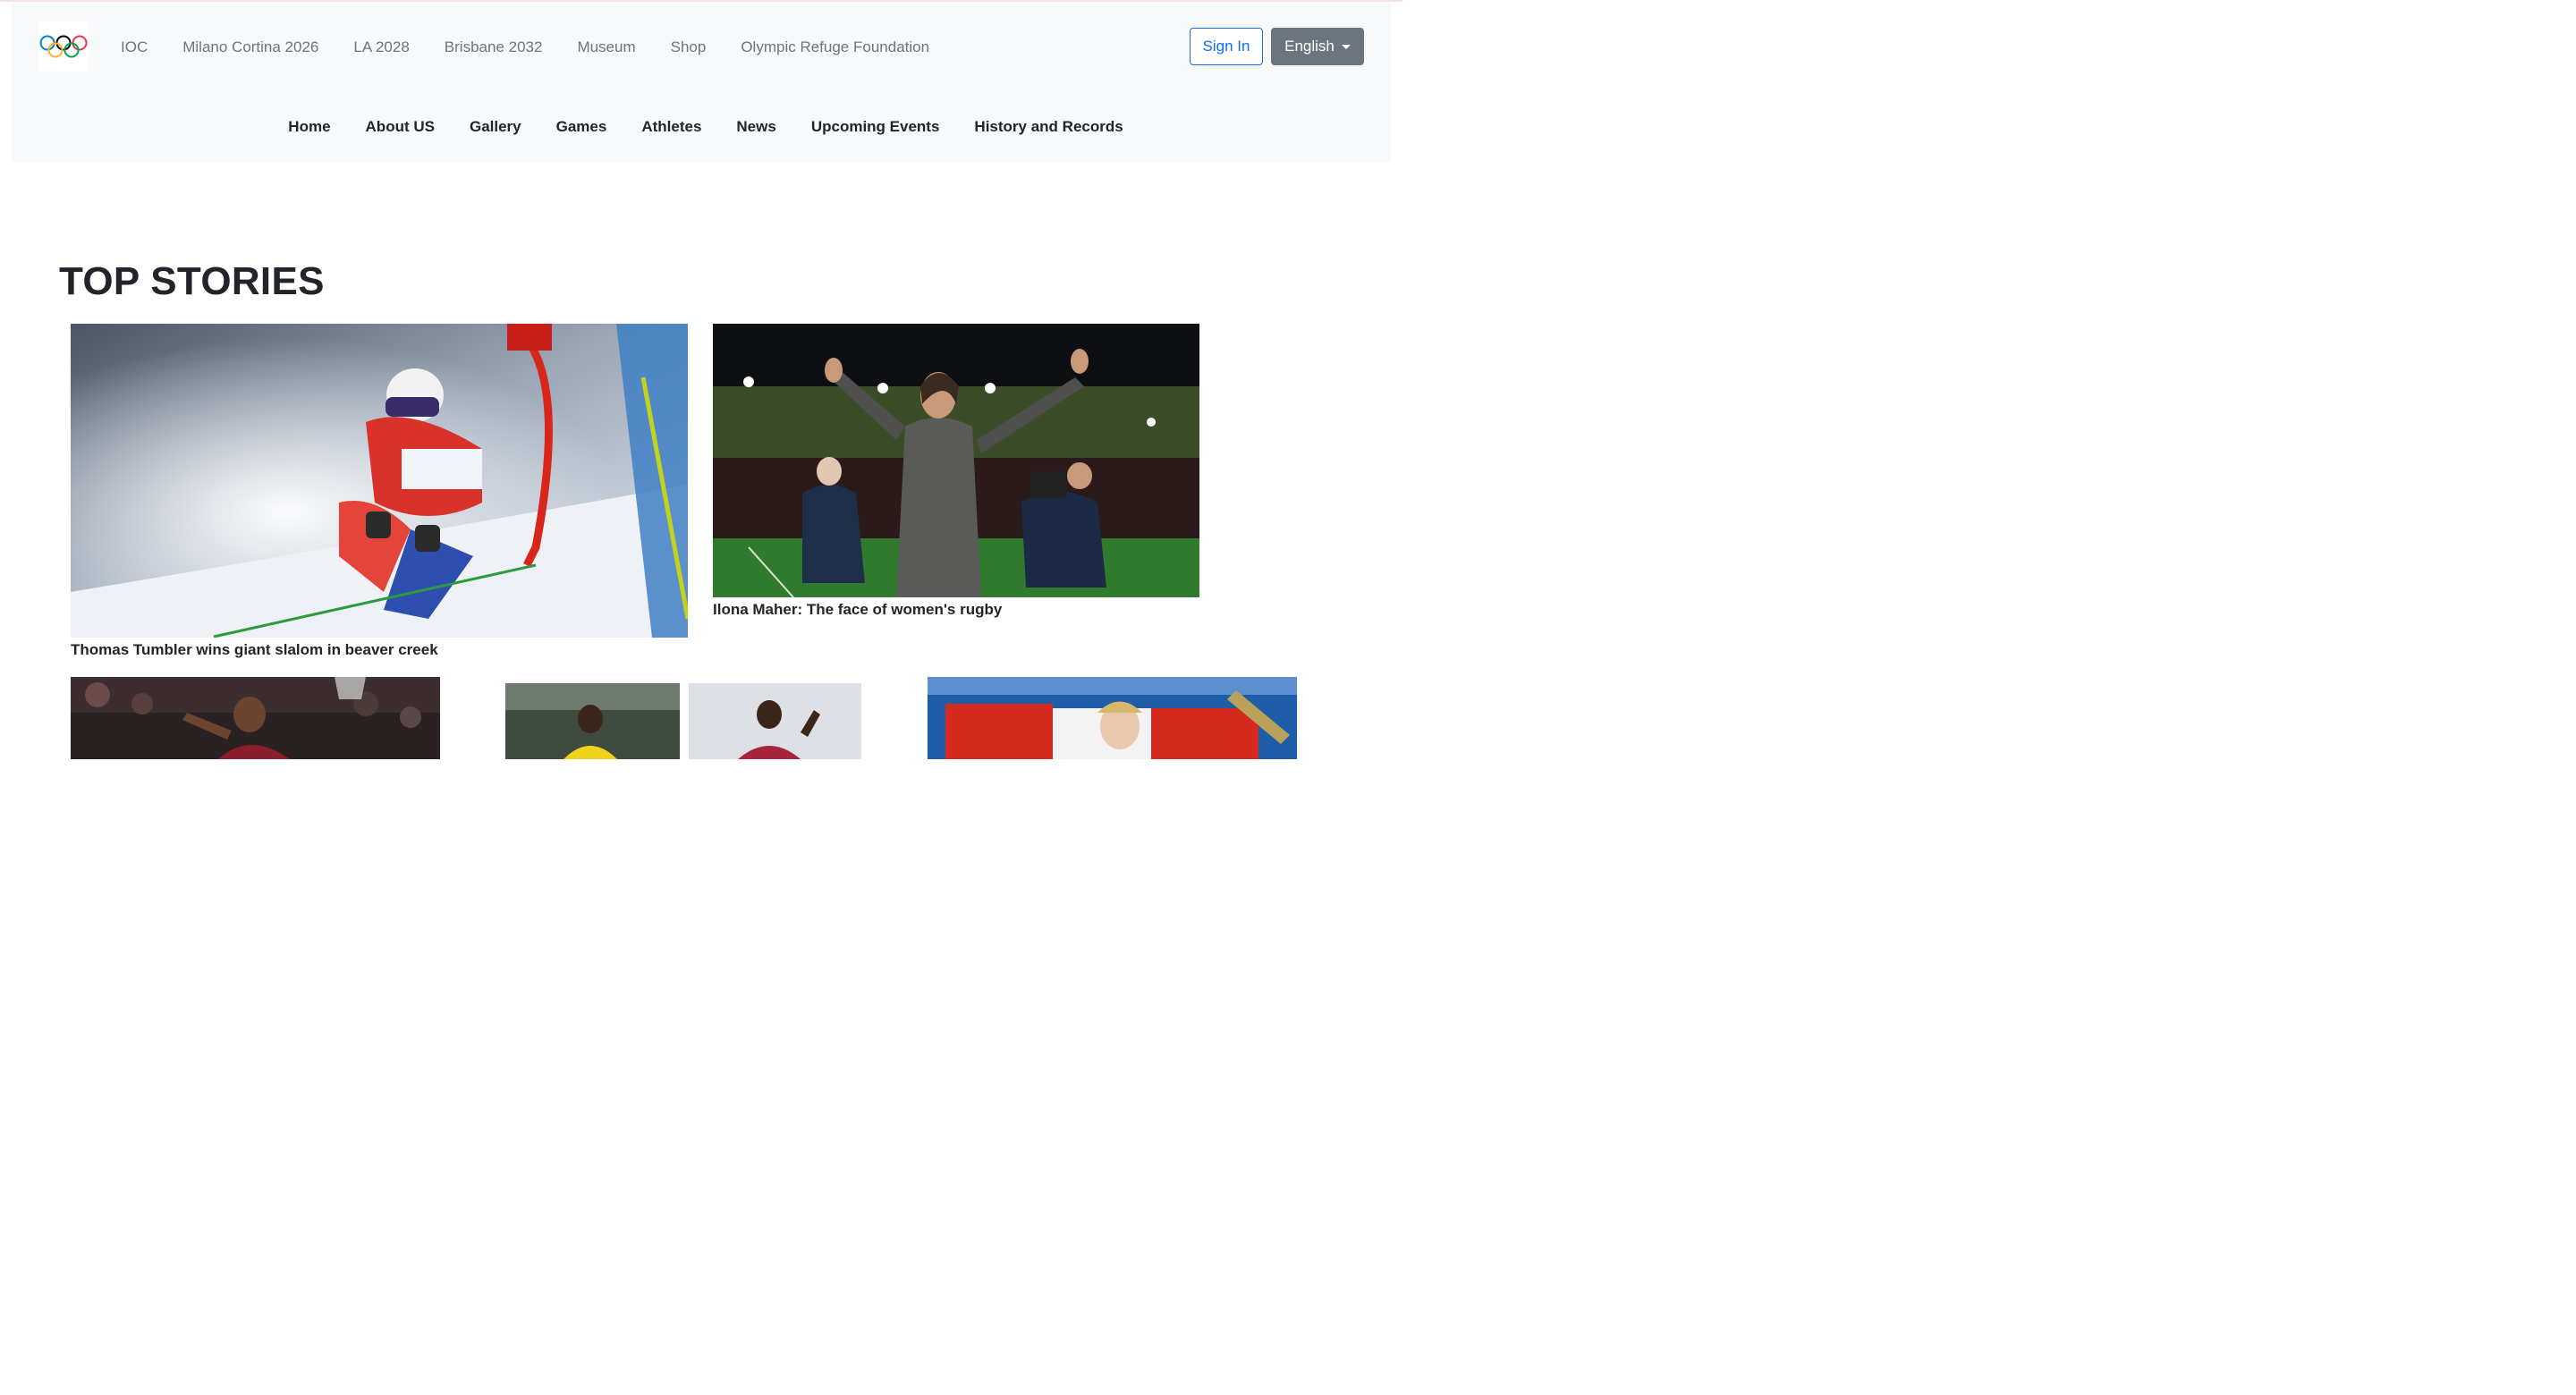  What do you see at coordinates (835, 47) in the screenshot?
I see `util-link-olympic-refuge-foundation: Olympic Refuge Foundation` at bounding box center [835, 47].